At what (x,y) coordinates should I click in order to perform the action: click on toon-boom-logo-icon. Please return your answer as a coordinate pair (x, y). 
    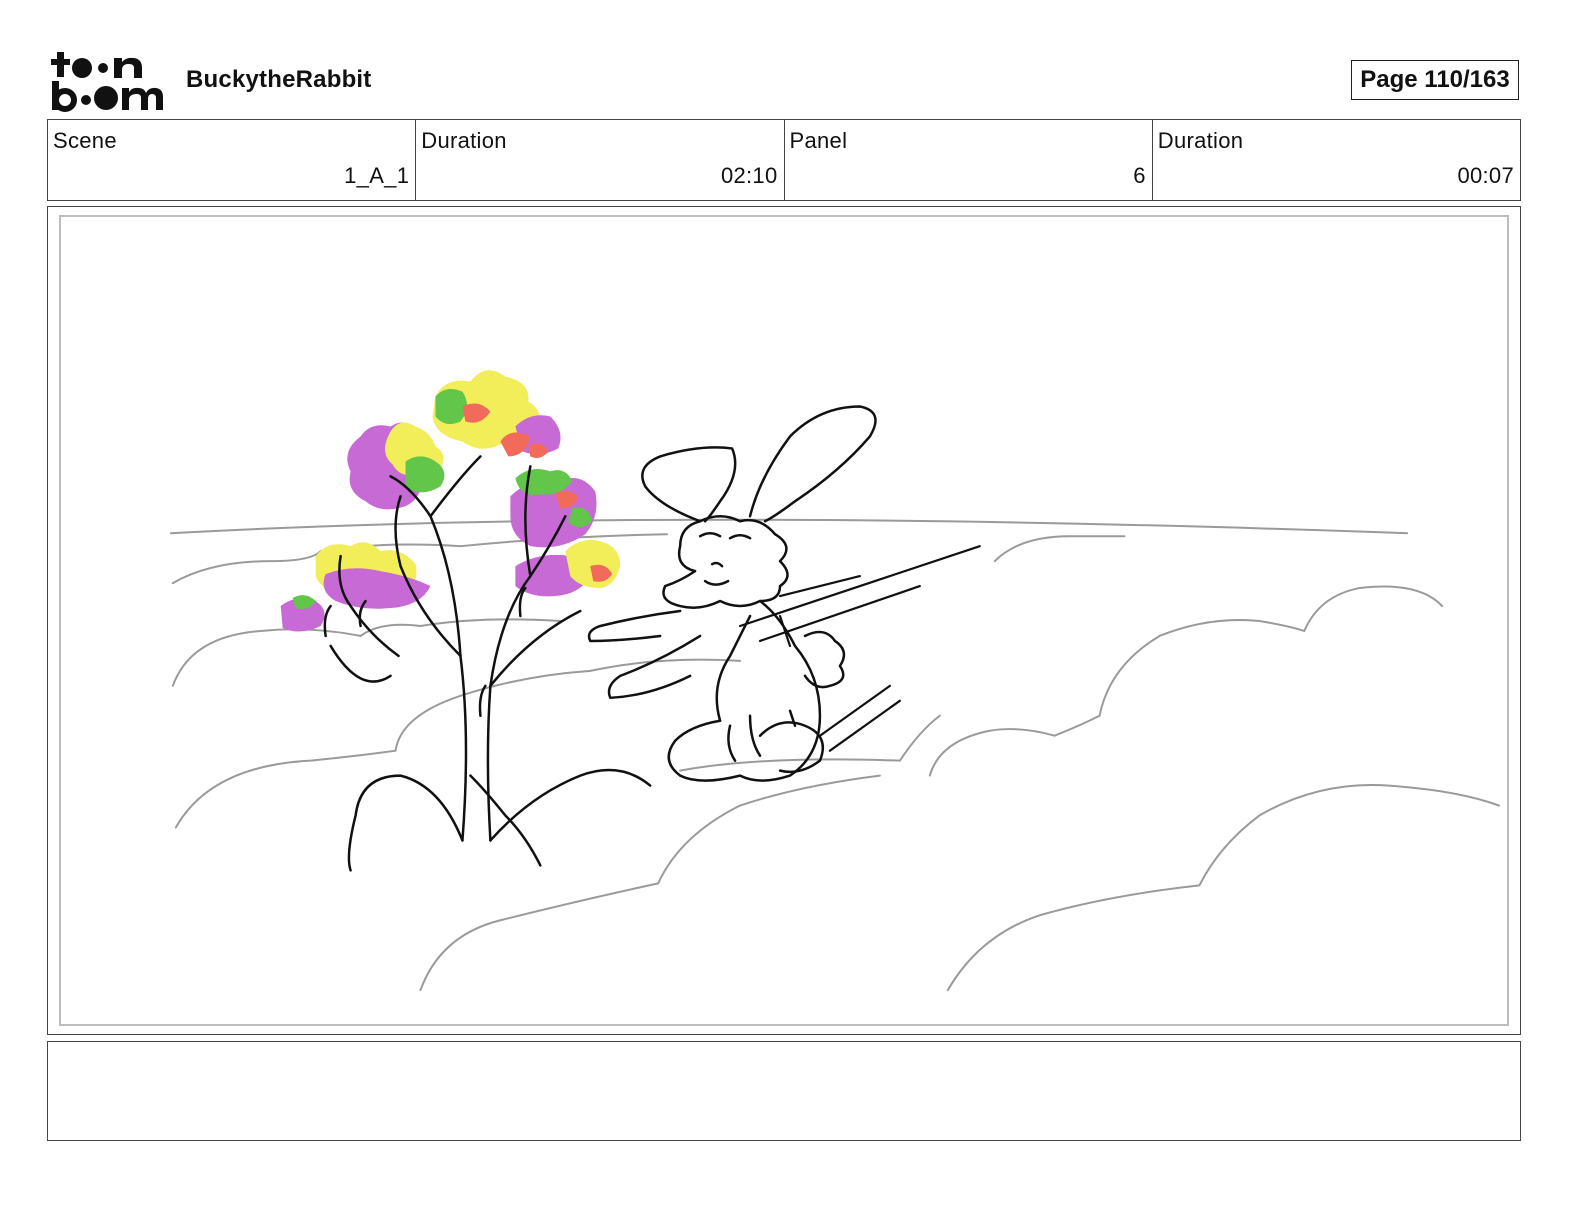
    Looking at the image, I should click on (107, 82).